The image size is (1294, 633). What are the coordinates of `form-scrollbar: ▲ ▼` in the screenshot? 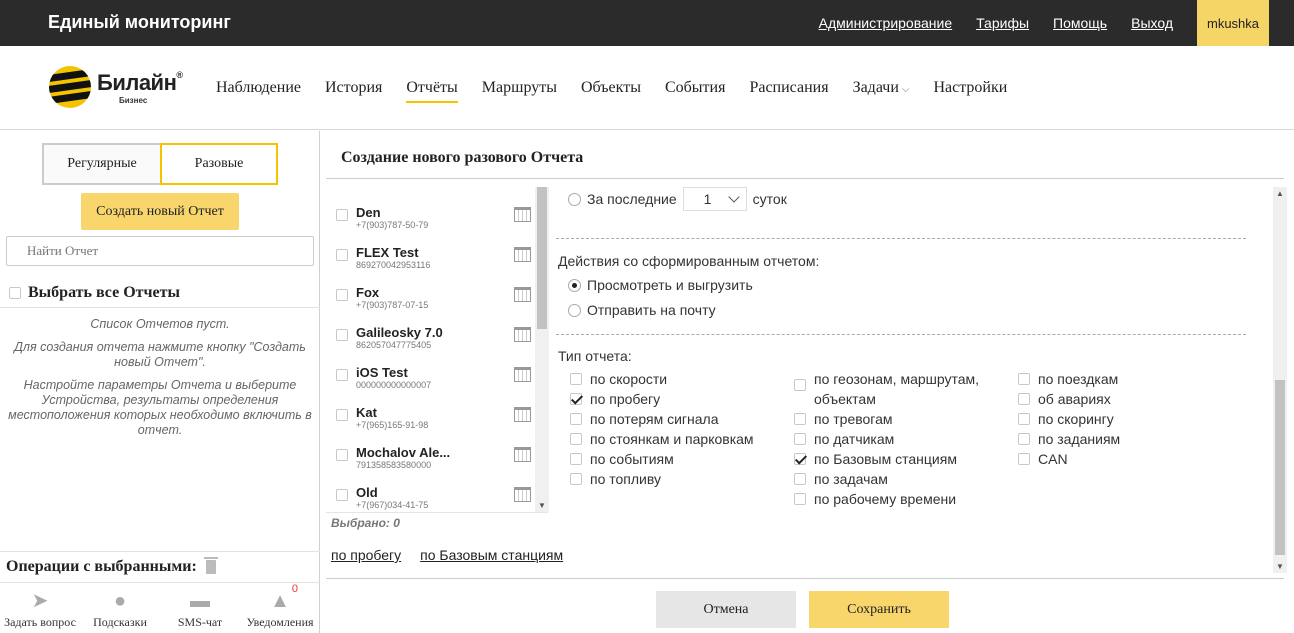 It's located at (1280, 380).